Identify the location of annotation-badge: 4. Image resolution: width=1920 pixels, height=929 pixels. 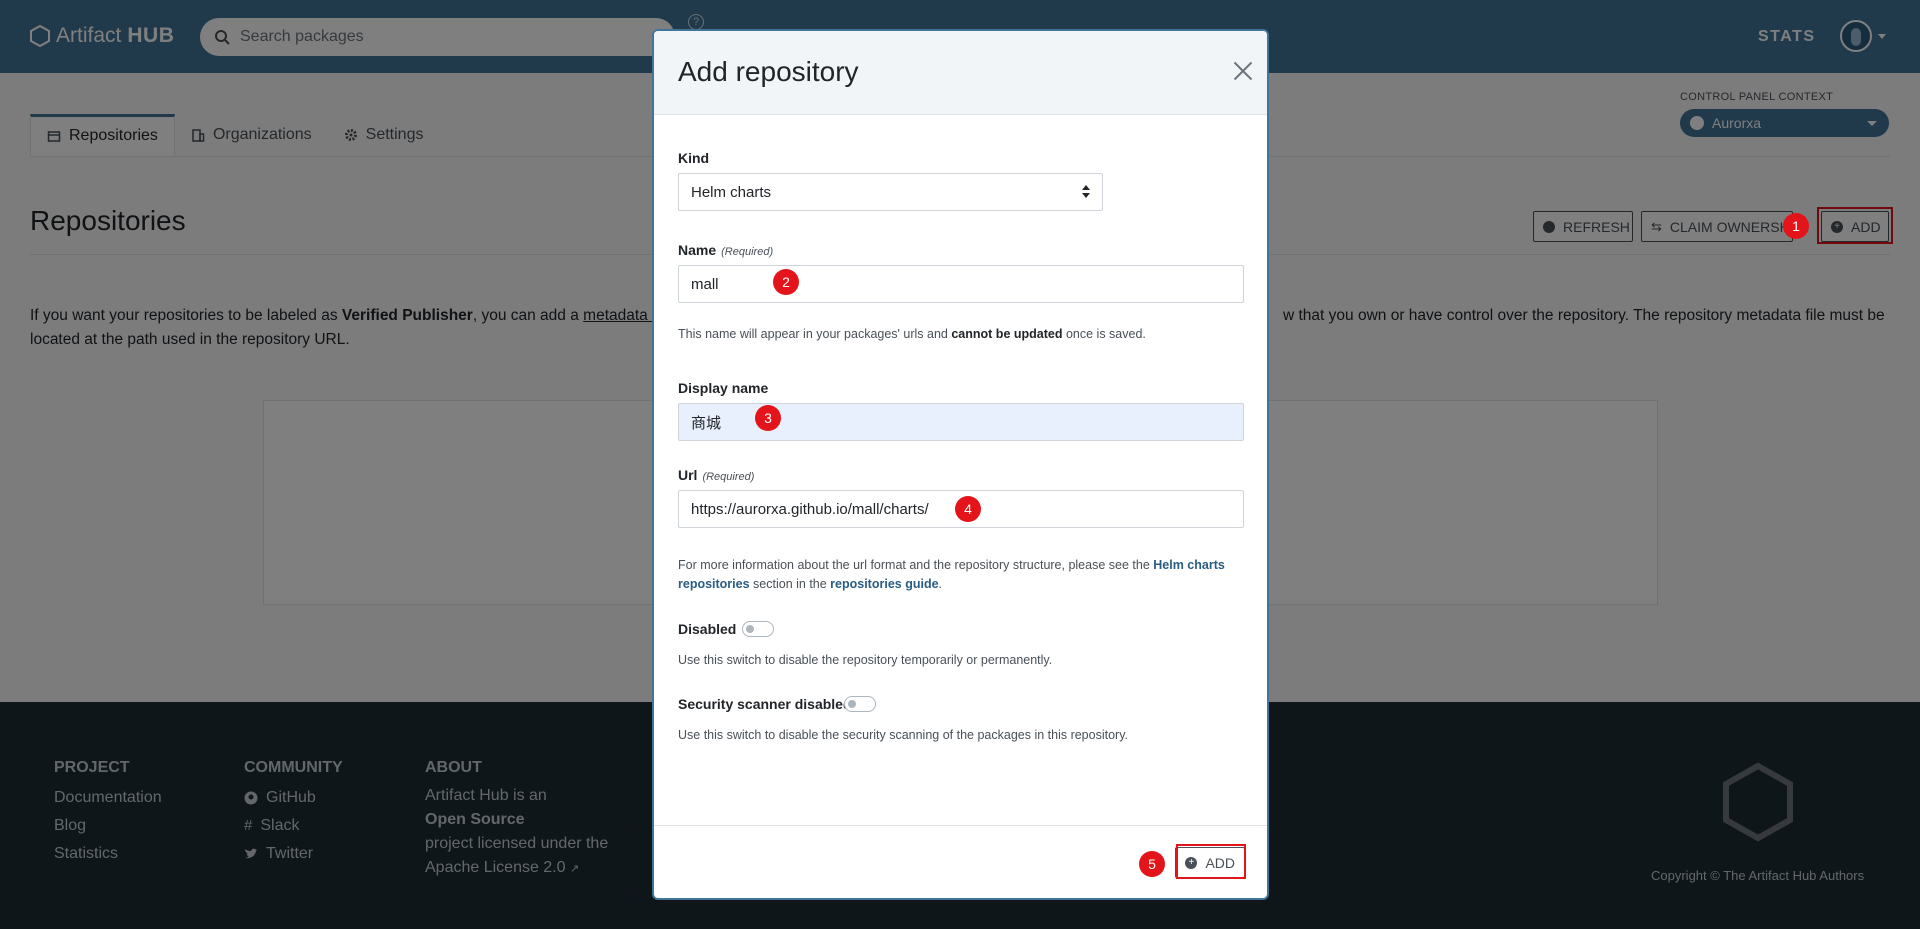
(968, 509).